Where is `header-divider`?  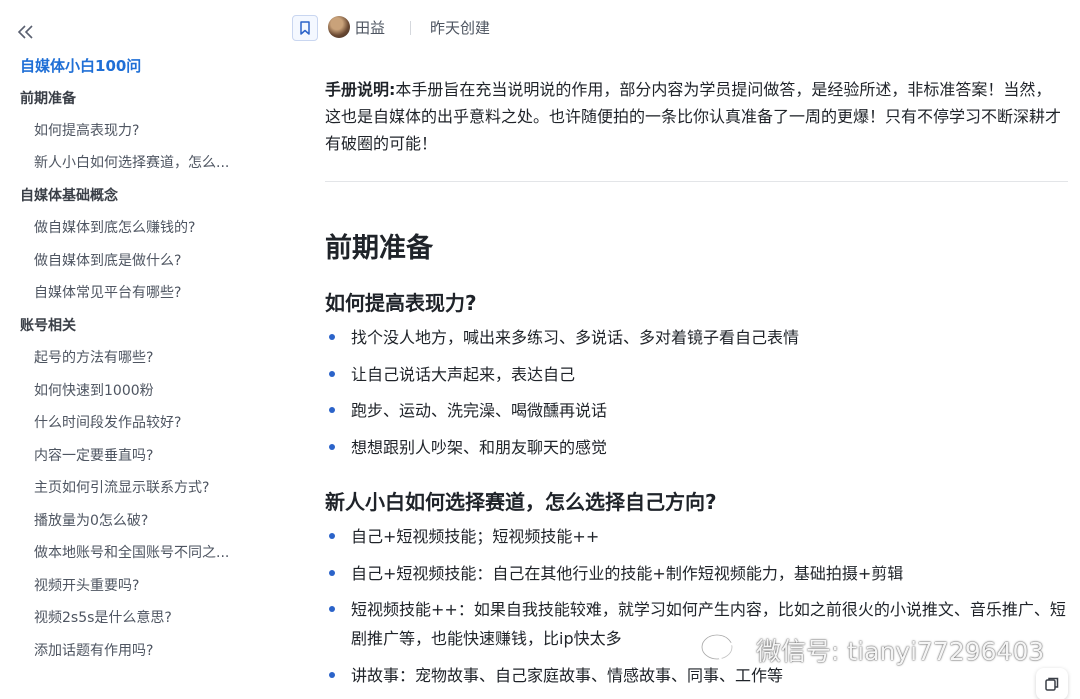 header-divider is located at coordinates (410, 28).